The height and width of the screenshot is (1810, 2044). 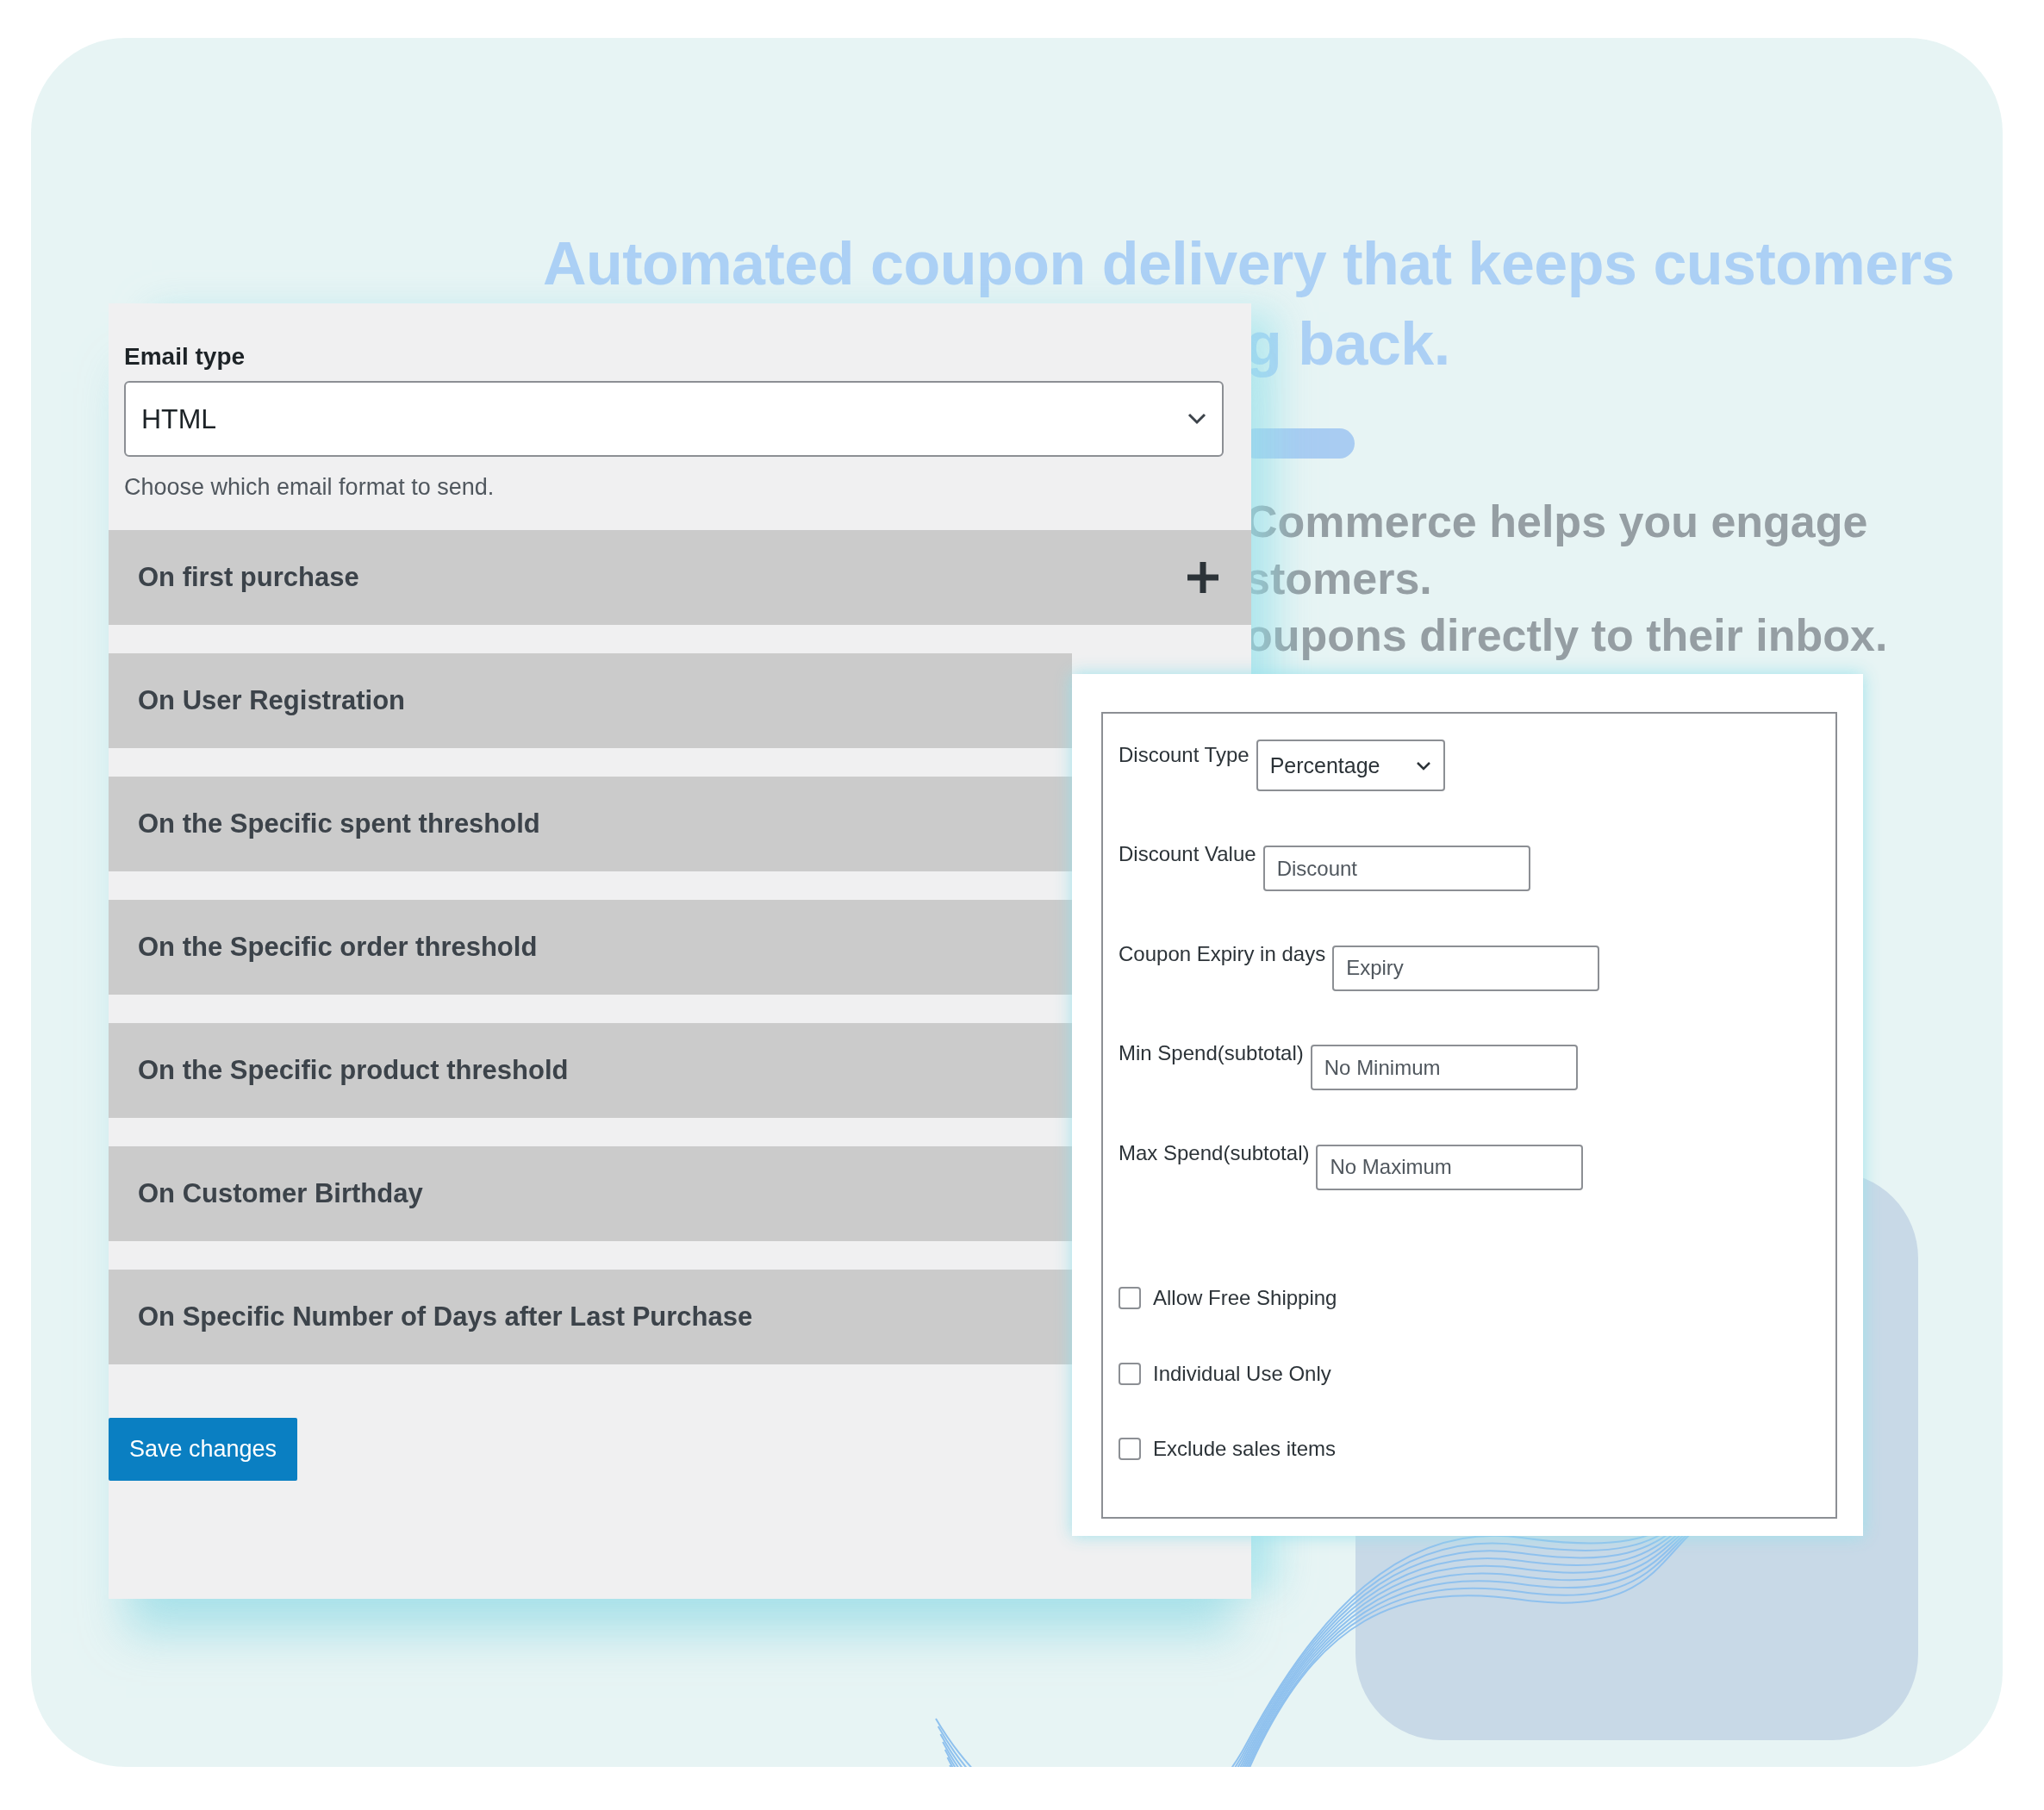 What do you see at coordinates (590, 700) in the screenshot?
I see `accordion-header: On User Registration` at bounding box center [590, 700].